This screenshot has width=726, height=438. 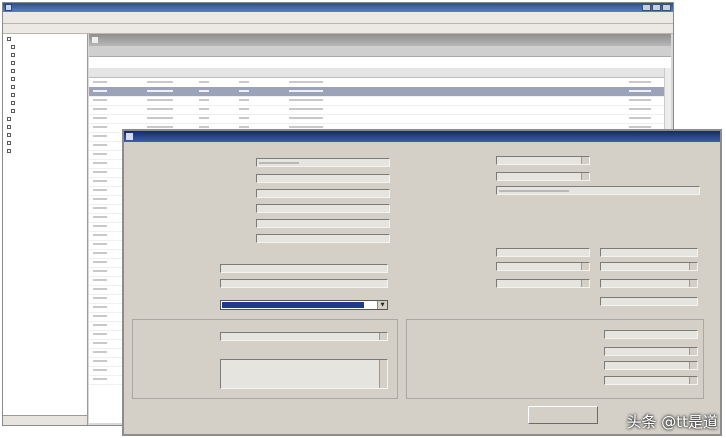 What do you see at coordinates (382, 305) in the screenshot?
I see `chevron-down-icon: ▼` at bounding box center [382, 305].